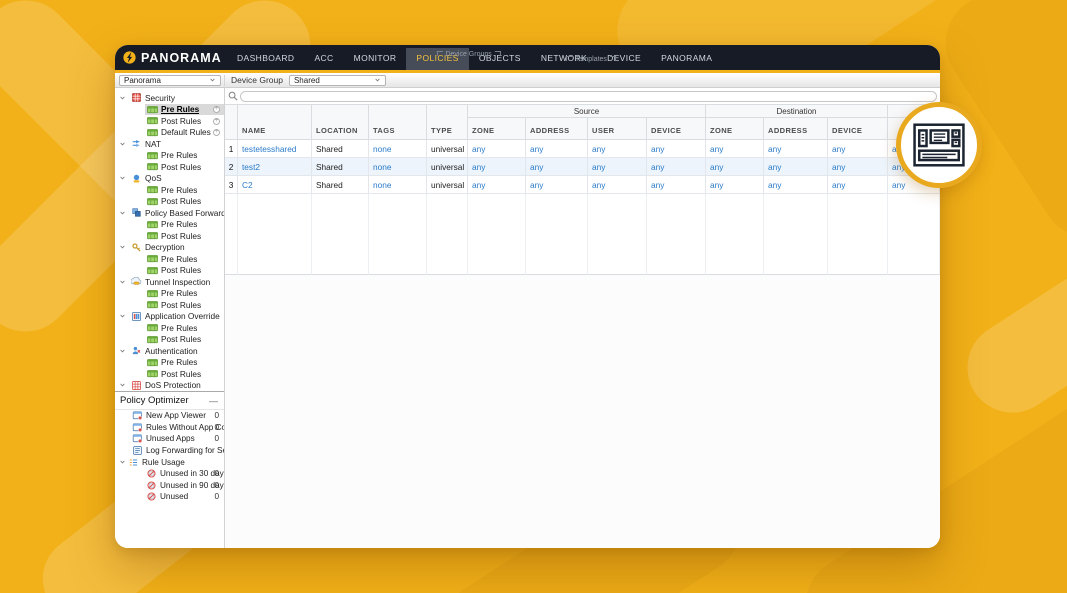  Describe the element at coordinates (375, 61) in the screenshot. I see `tab-monitor: MONITOR` at that location.